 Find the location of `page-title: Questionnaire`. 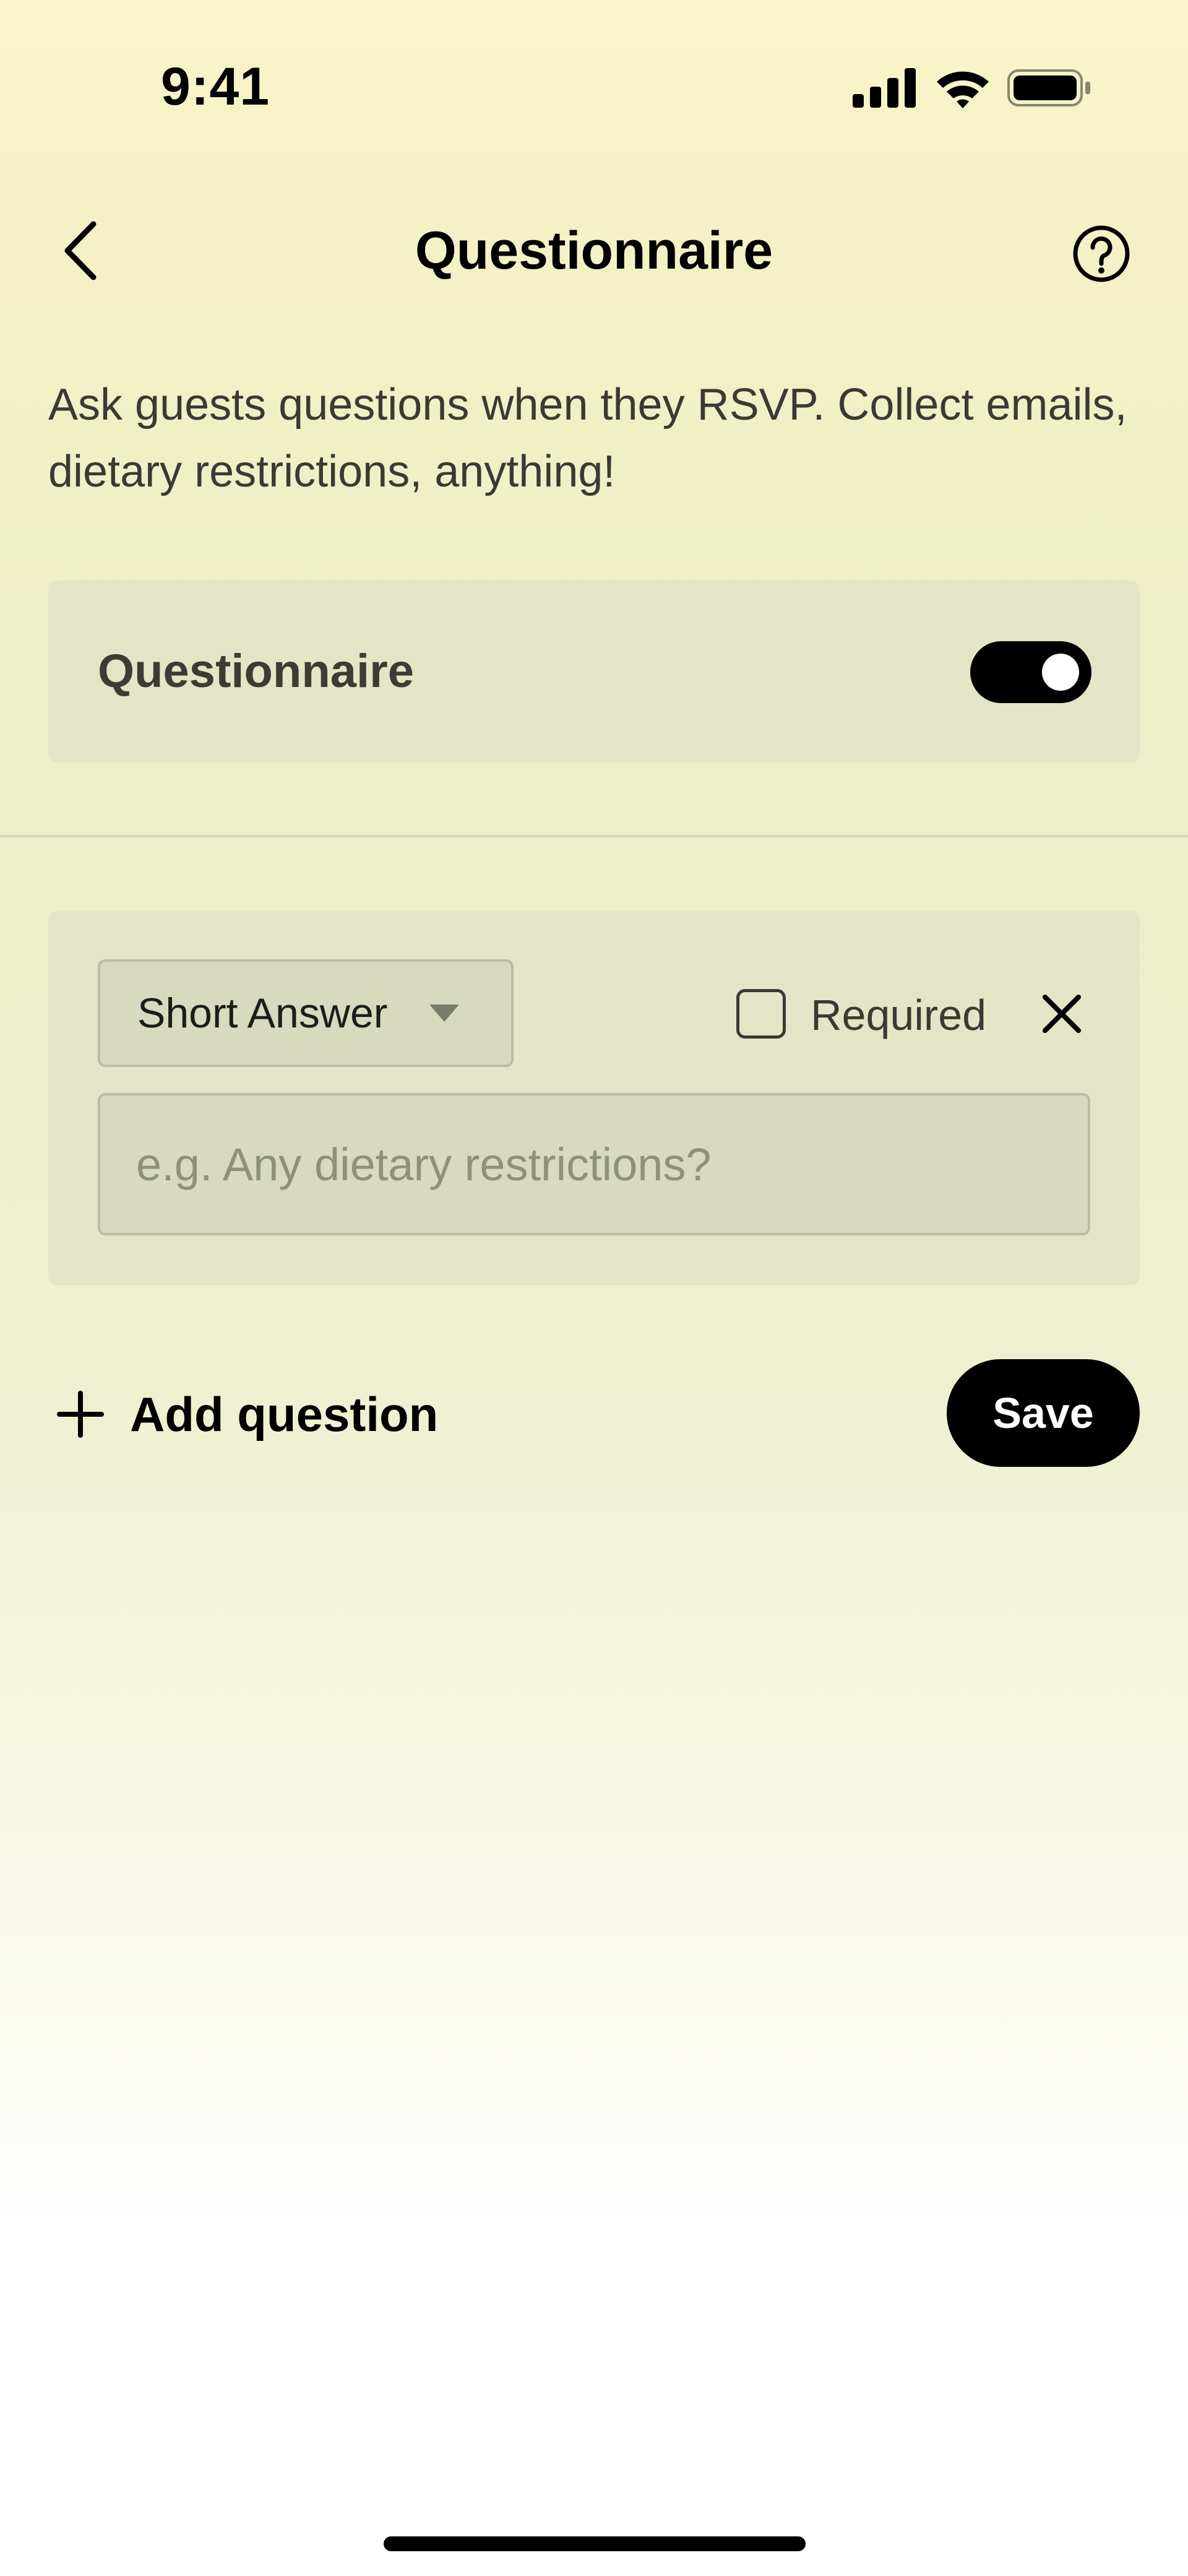

page-title: Questionnaire is located at coordinates (594, 250).